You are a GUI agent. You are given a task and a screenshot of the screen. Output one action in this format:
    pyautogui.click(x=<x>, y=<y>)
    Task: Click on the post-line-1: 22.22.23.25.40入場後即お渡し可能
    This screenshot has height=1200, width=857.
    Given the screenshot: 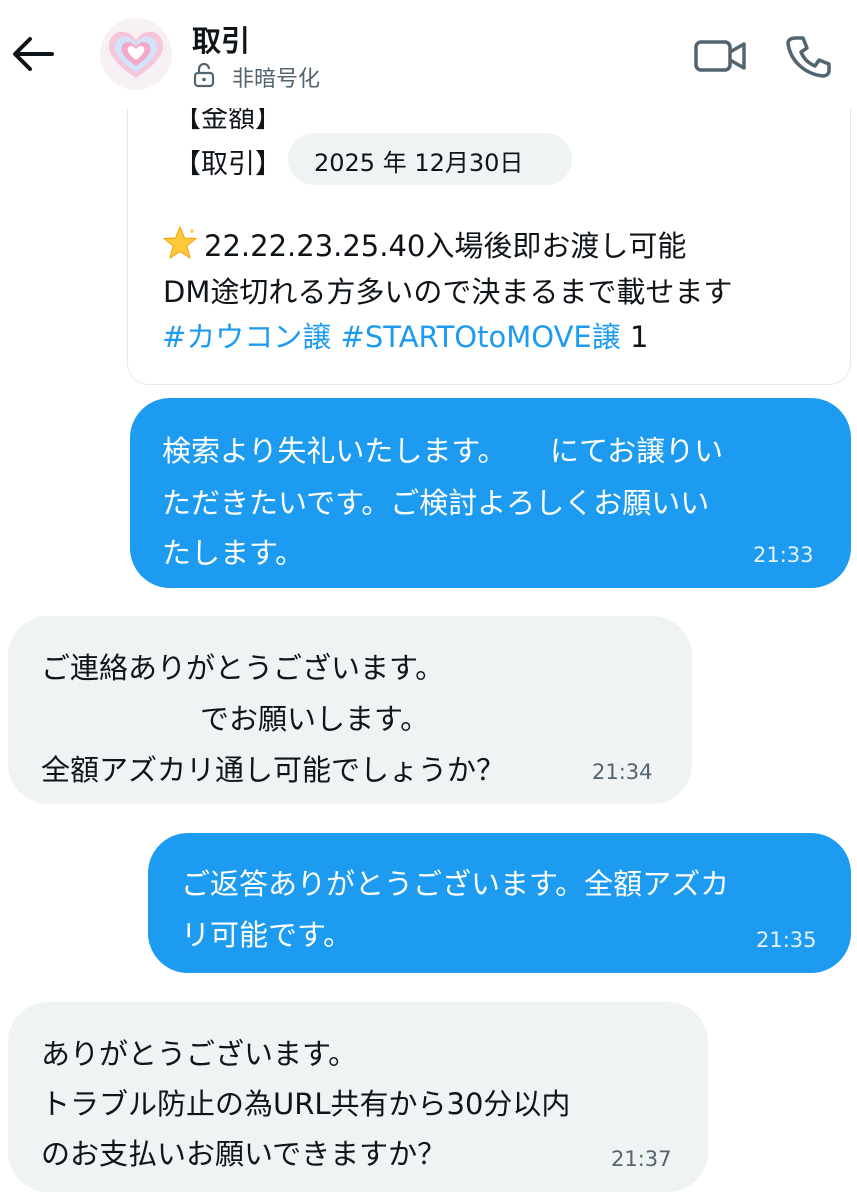 What is the action you would take?
    pyautogui.click(x=424, y=244)
    